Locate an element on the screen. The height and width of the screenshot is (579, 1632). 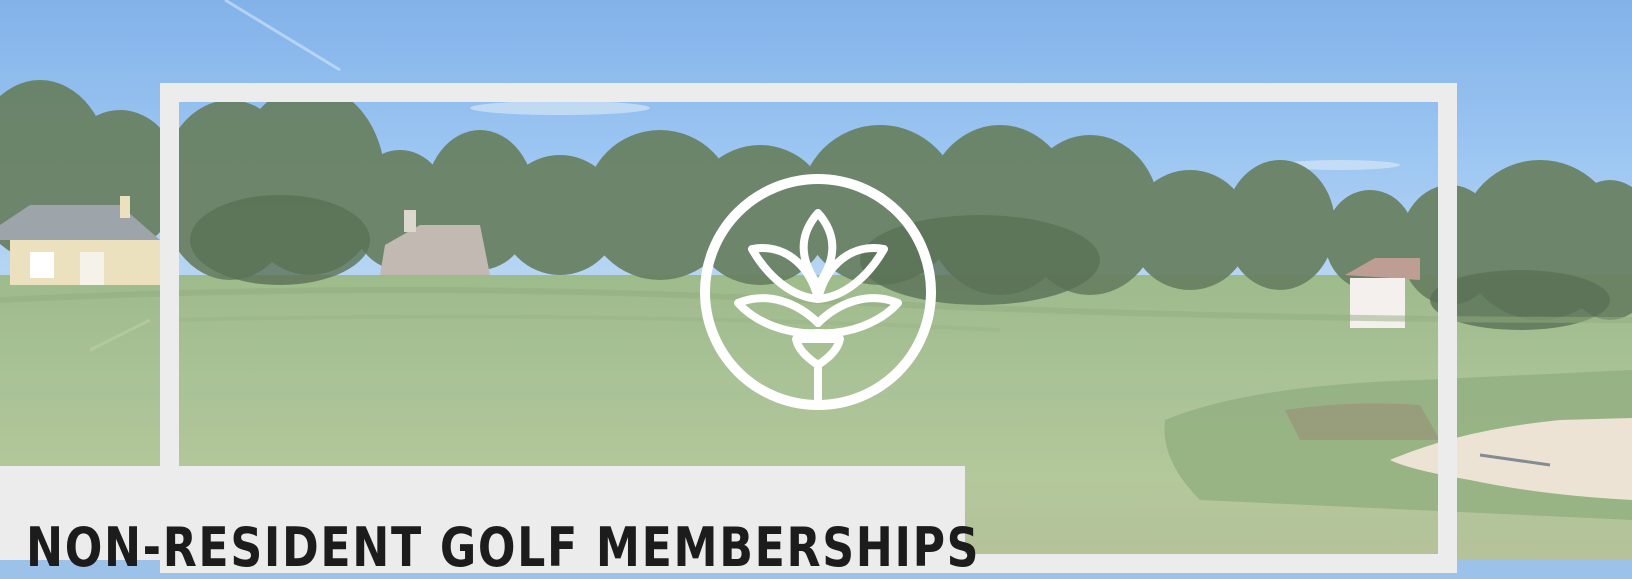
lotus-icon is located at coordinates (818, 292).